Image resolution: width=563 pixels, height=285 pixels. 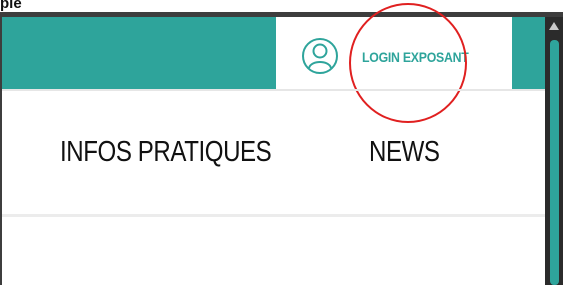 I want to click on user-circle-icon, so click(x=320, y=56).